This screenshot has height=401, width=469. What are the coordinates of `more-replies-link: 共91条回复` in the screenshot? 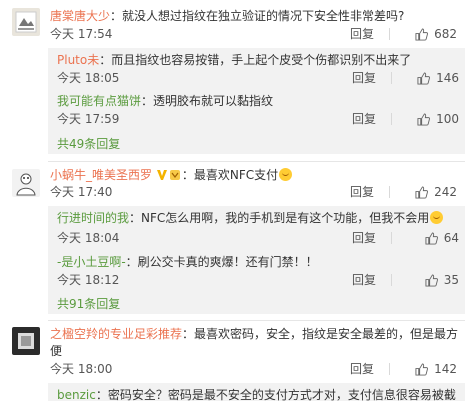 It's located at (88, 304).